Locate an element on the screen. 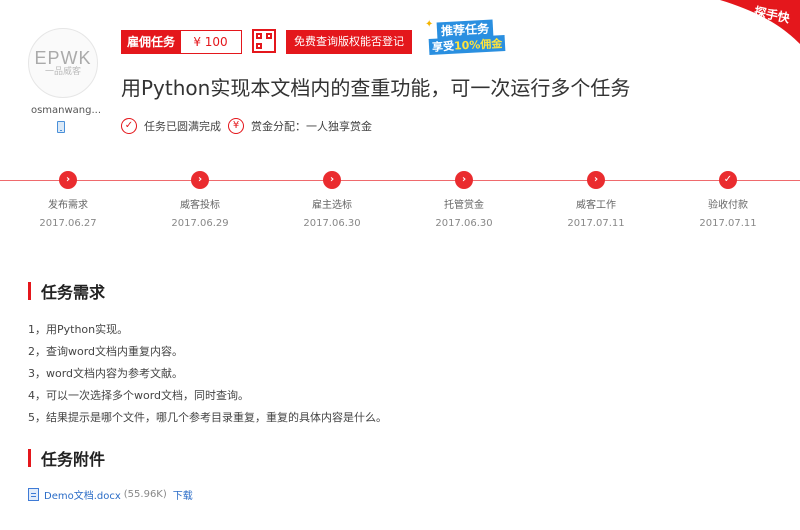 The width and height of the screenshot is (800, 530). timeline-step: › 发布需求 2017.06.27 is located at coordinates (68, 200).